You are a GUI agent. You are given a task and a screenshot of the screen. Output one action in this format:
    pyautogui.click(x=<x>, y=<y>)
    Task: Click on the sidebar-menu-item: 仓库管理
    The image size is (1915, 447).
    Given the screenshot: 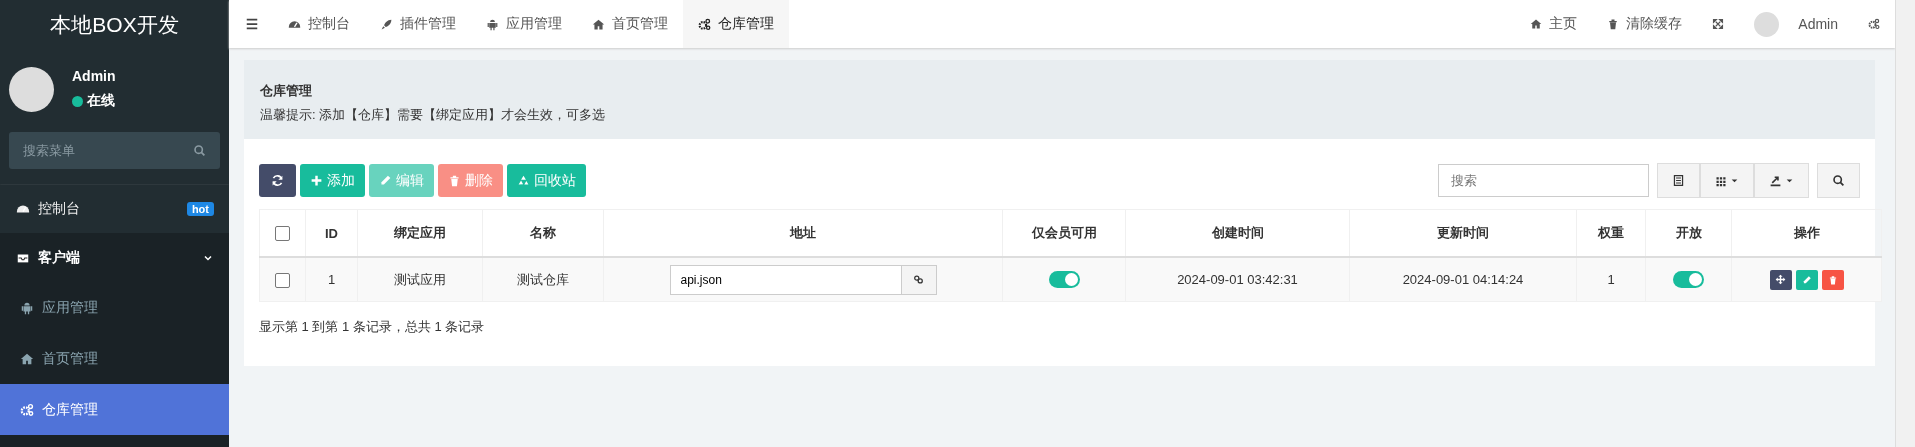 What is the action you would take?
    pyautogui.click(x=114, y=409)
    